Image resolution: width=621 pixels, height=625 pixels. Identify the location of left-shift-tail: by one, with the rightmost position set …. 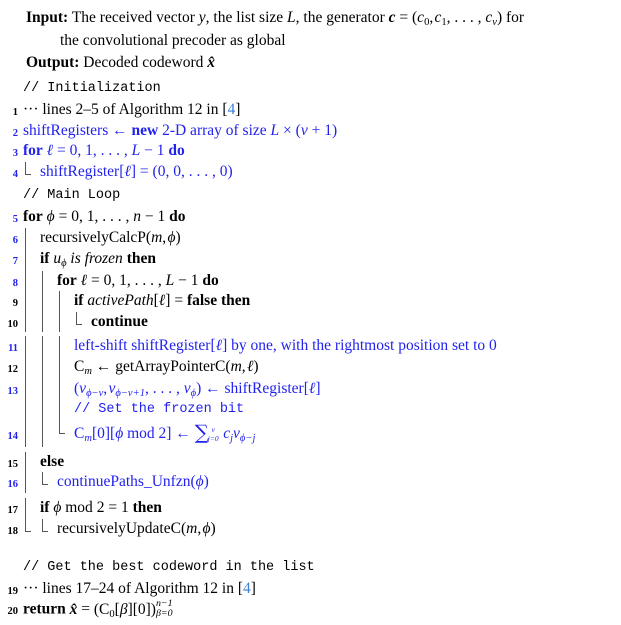
(364, 346).